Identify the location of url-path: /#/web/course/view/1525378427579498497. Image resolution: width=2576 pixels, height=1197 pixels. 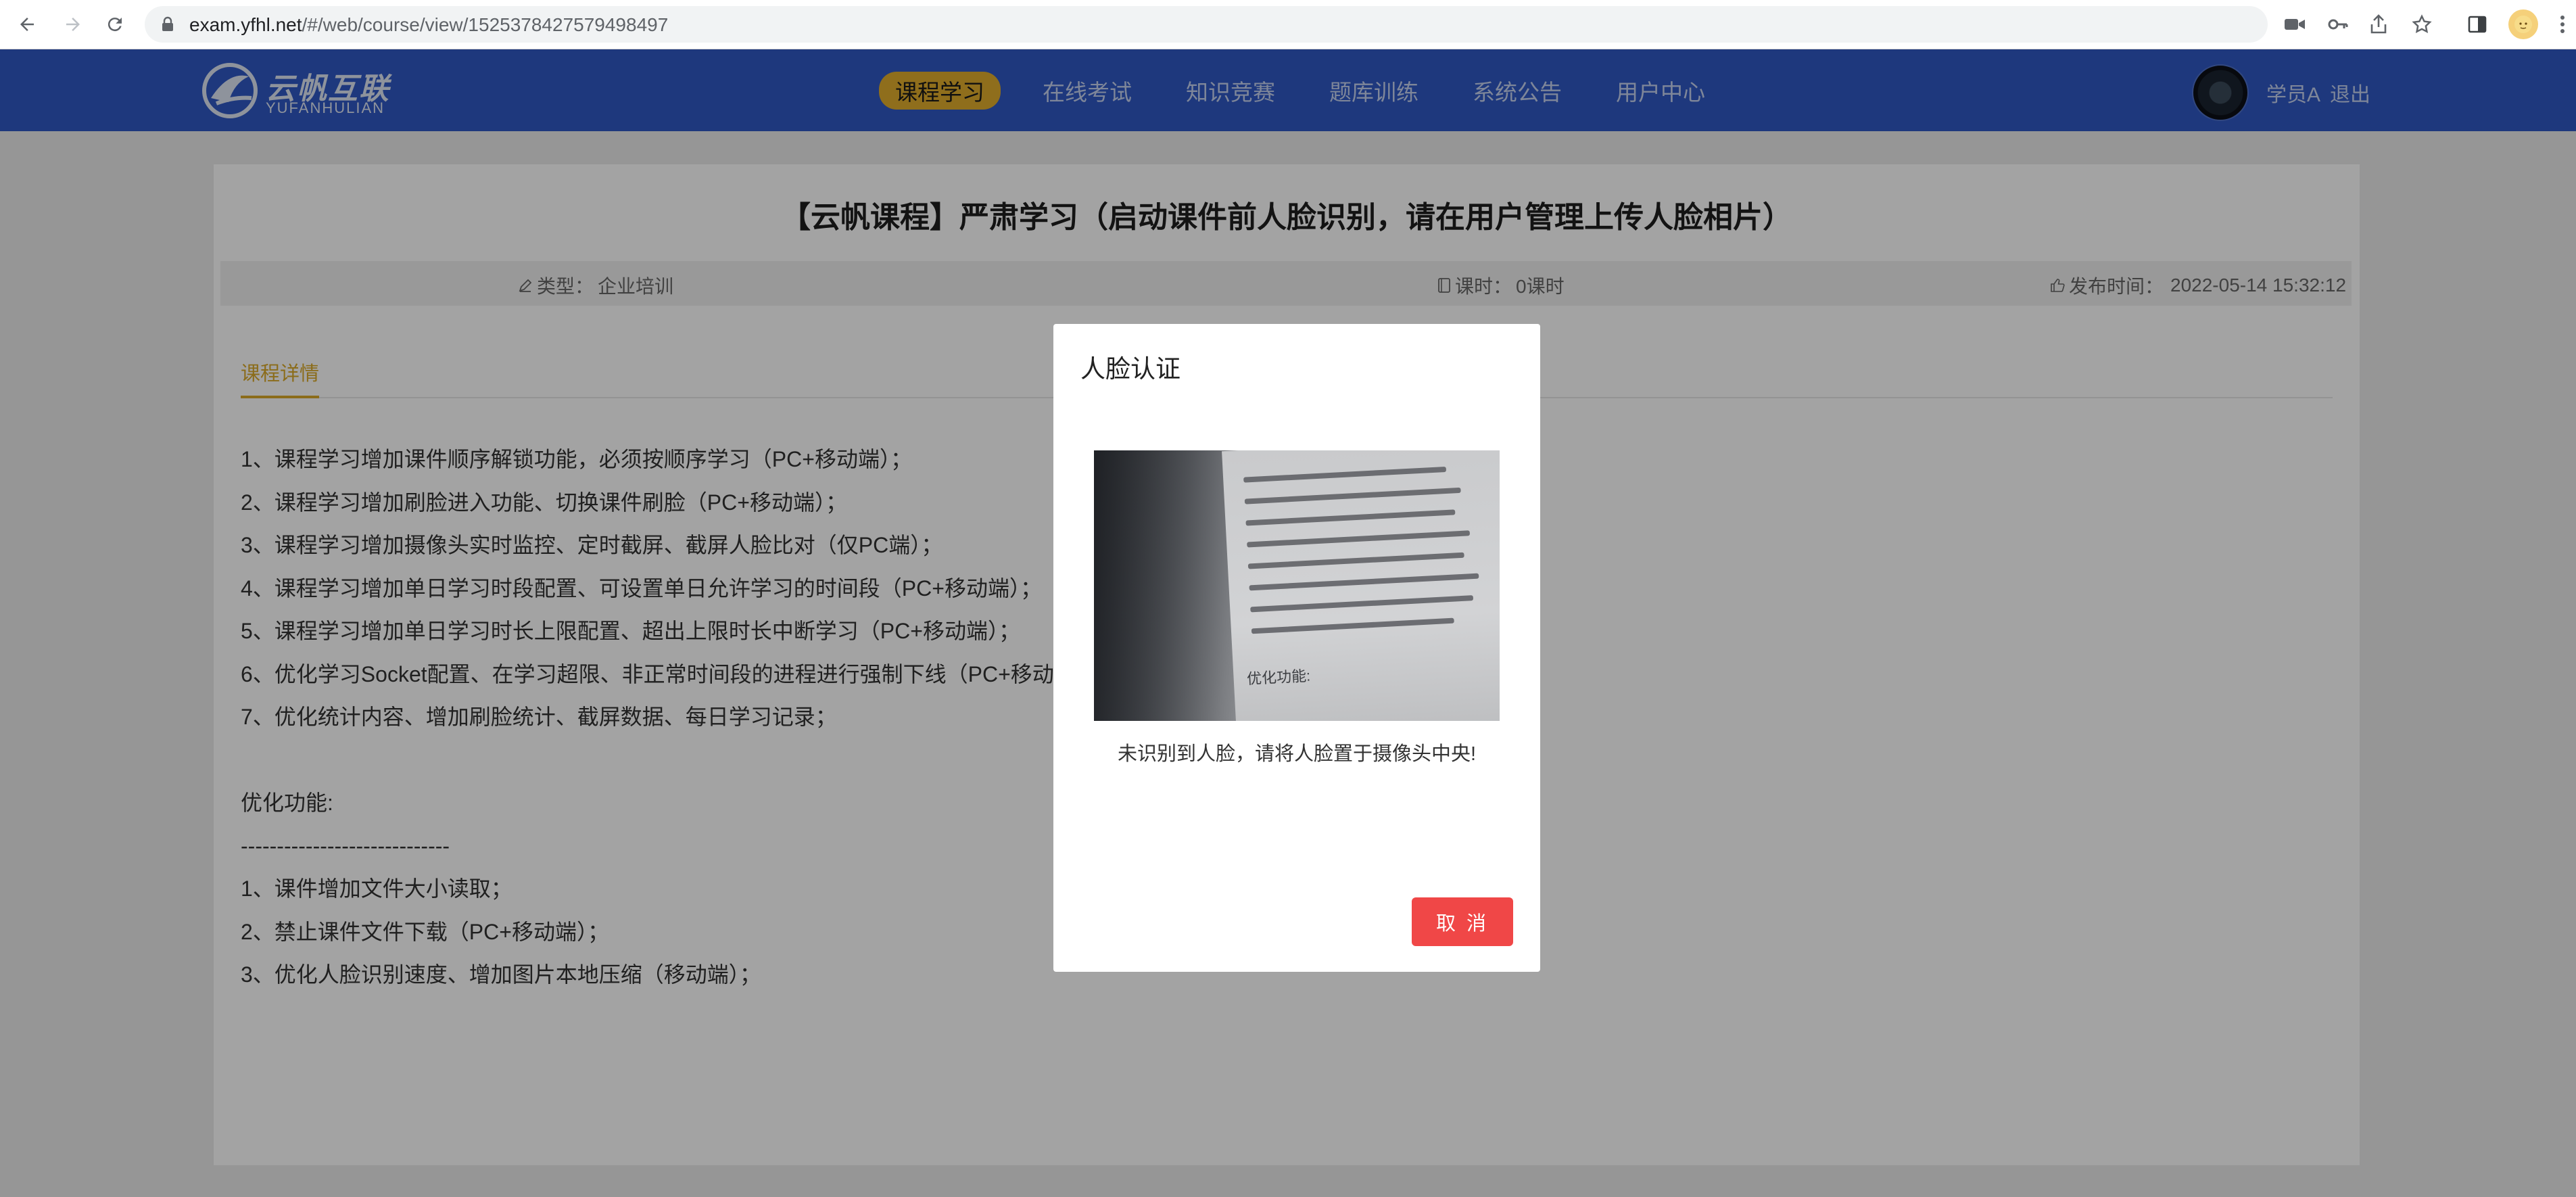
(485, 24).